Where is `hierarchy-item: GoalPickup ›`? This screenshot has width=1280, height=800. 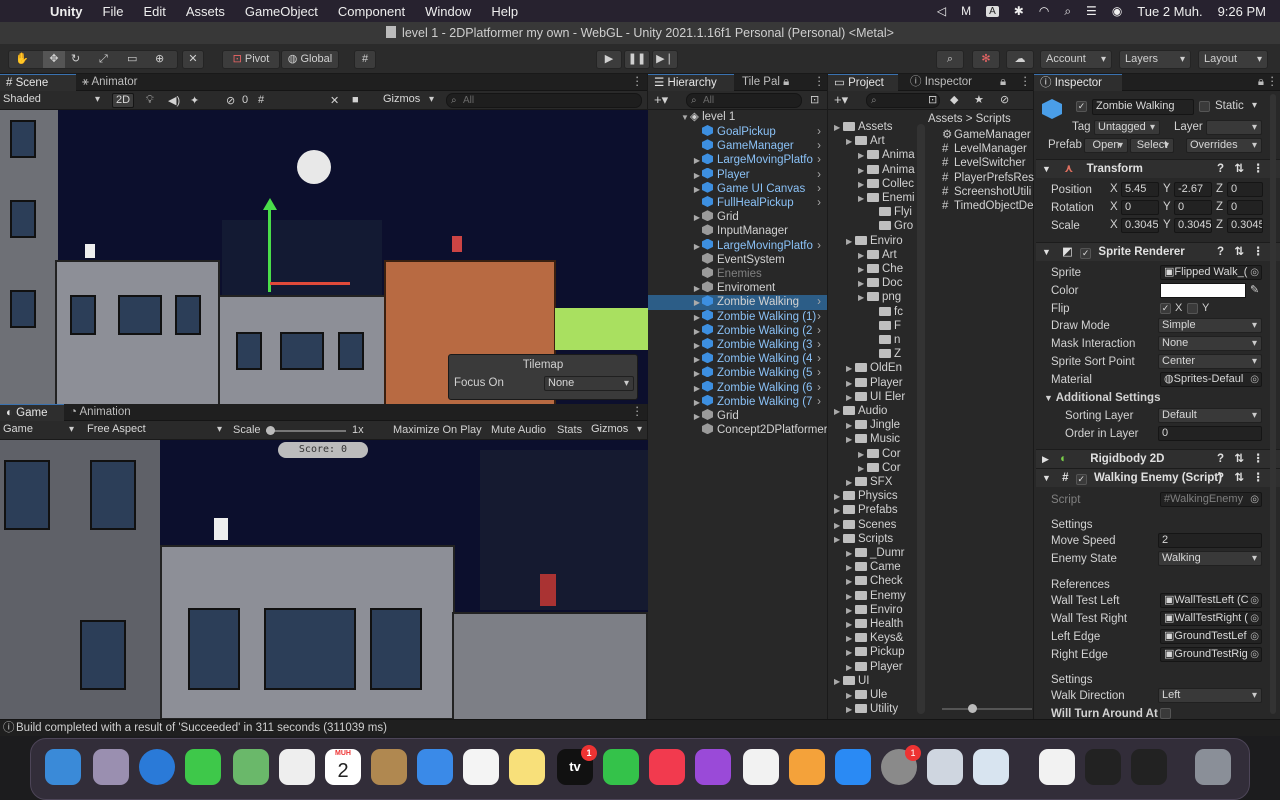
hierarchy-item: GoalPickup › is located at coordinates (737, 132).